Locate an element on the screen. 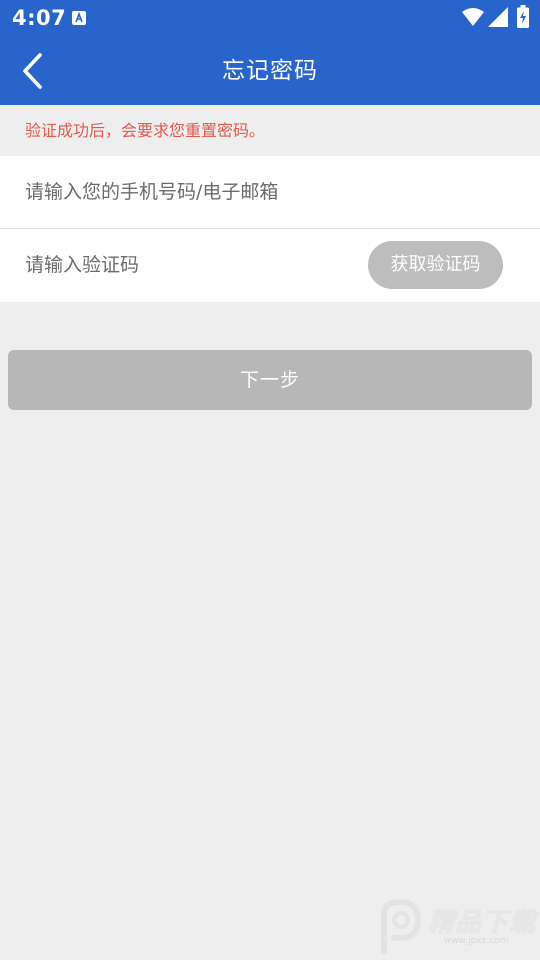  notification-a-icon is located at coordinates (79, 18).